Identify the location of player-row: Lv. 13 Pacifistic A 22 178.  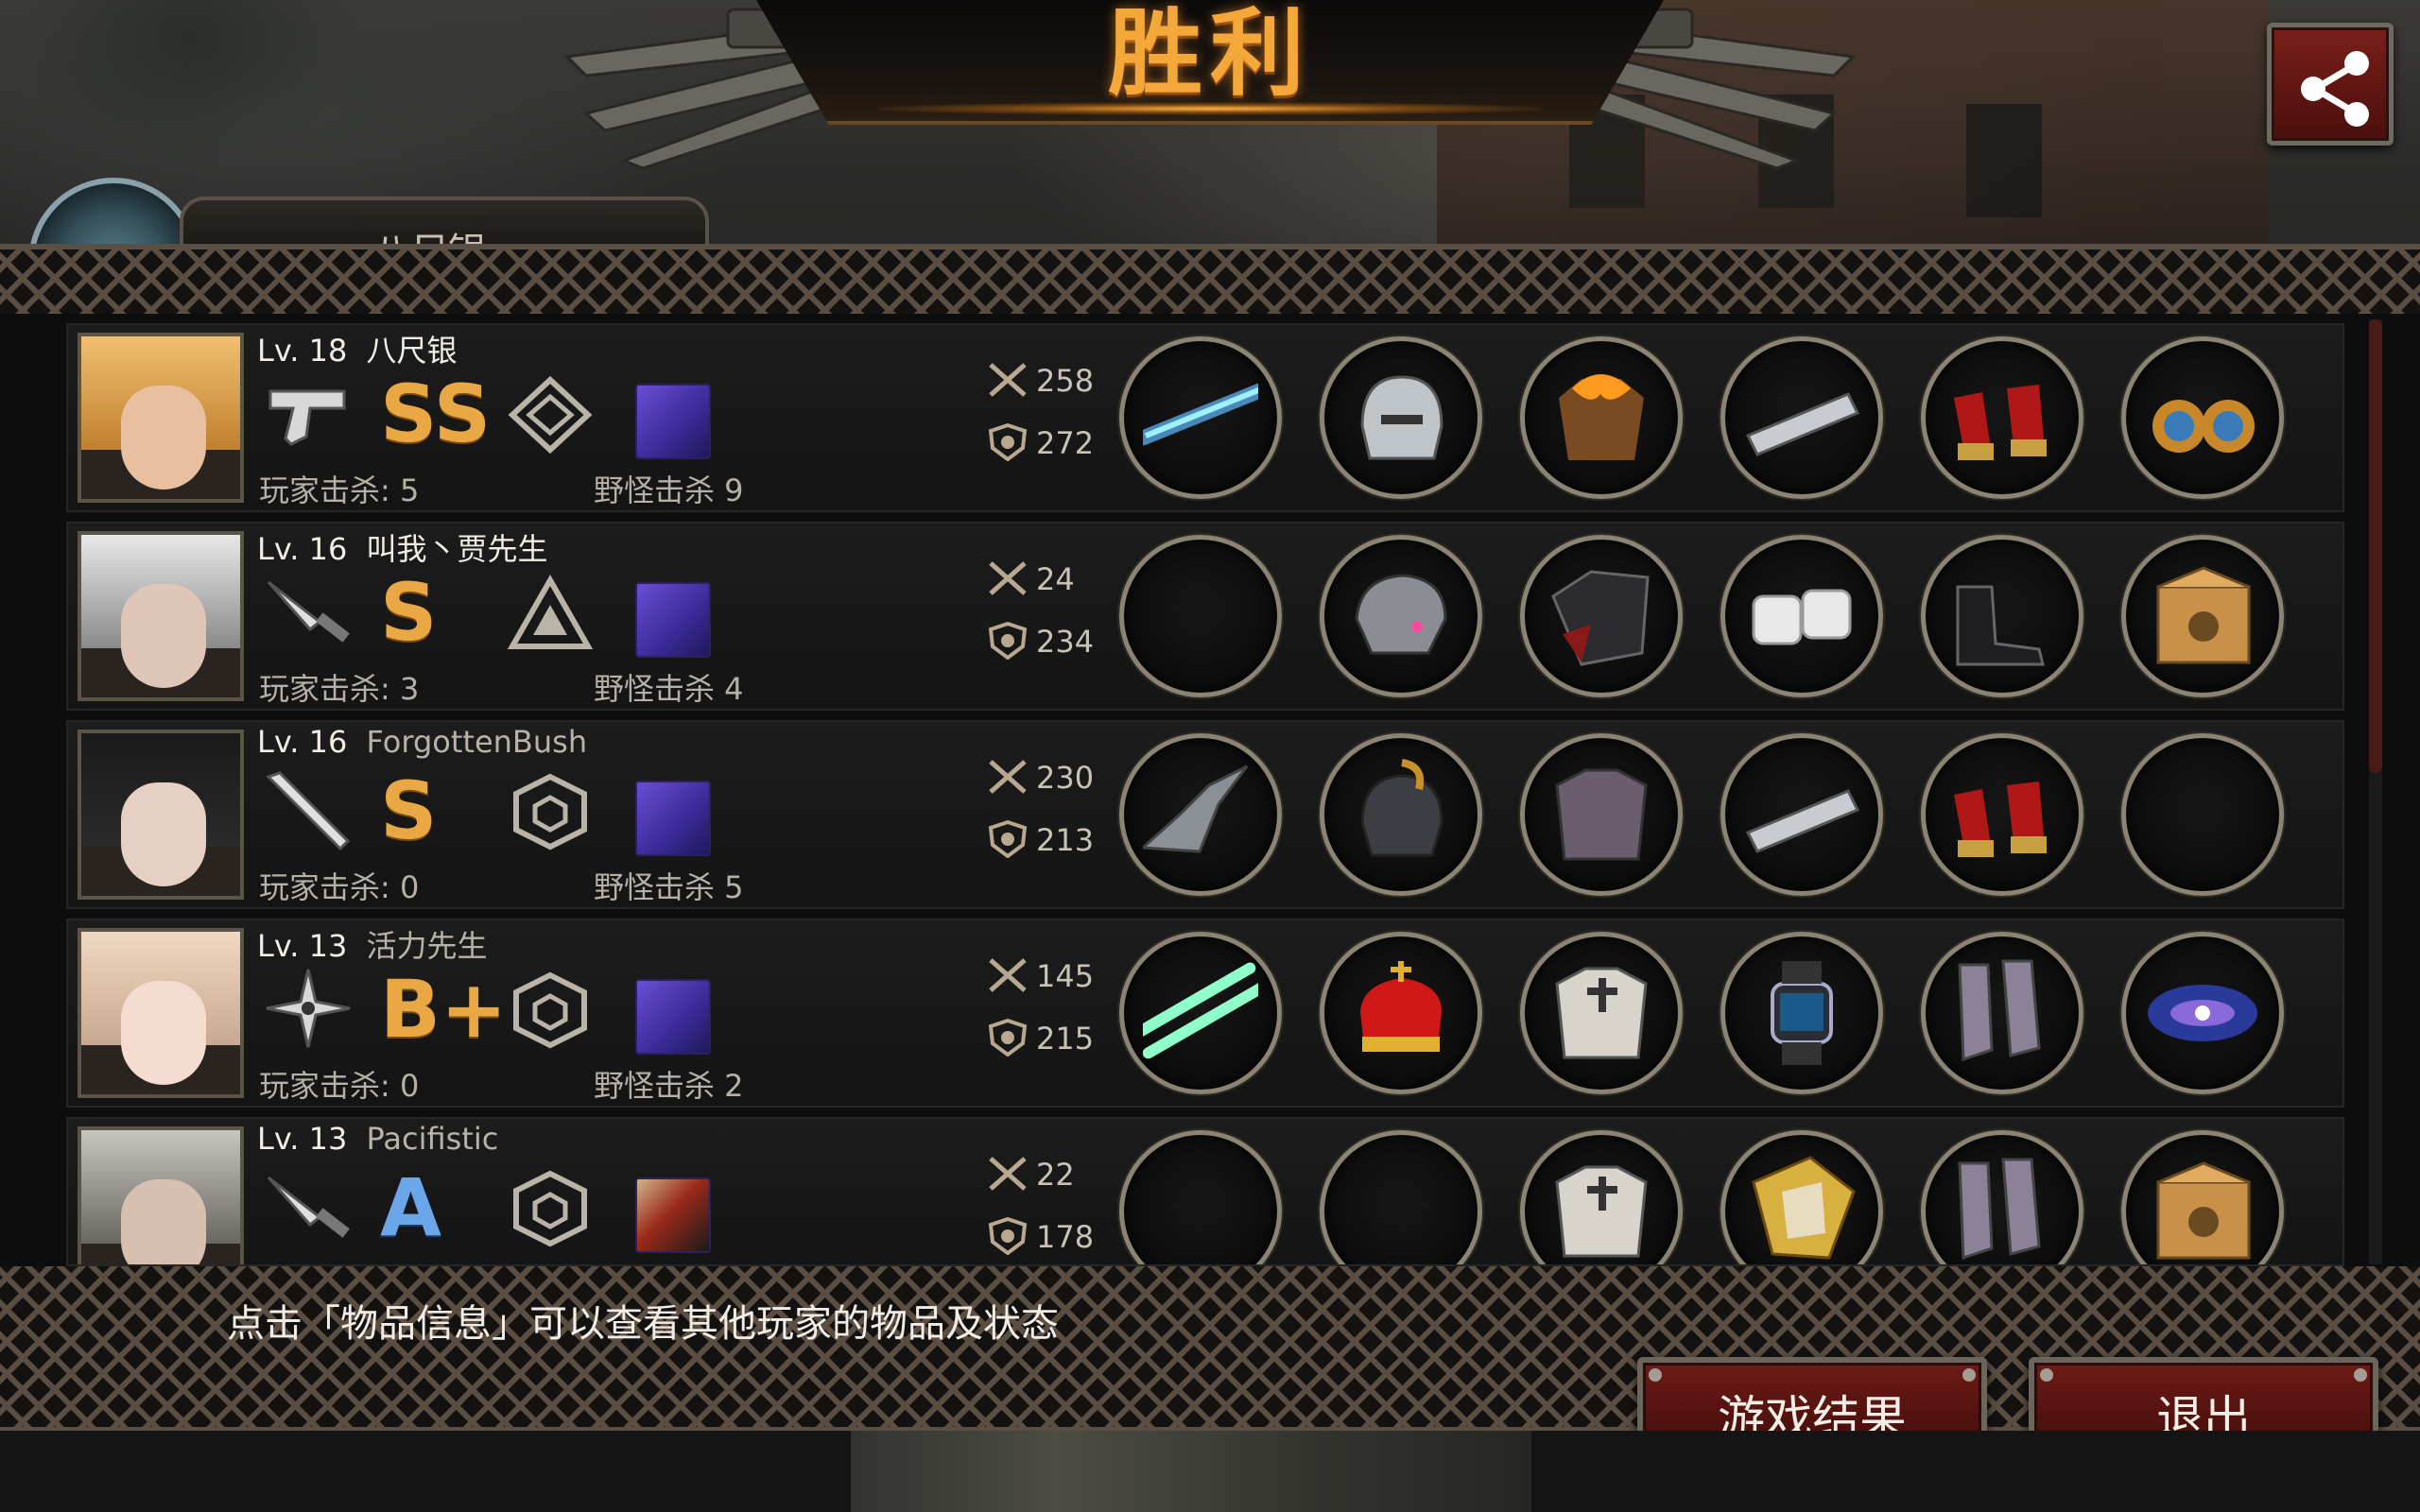
(1205, 1191).